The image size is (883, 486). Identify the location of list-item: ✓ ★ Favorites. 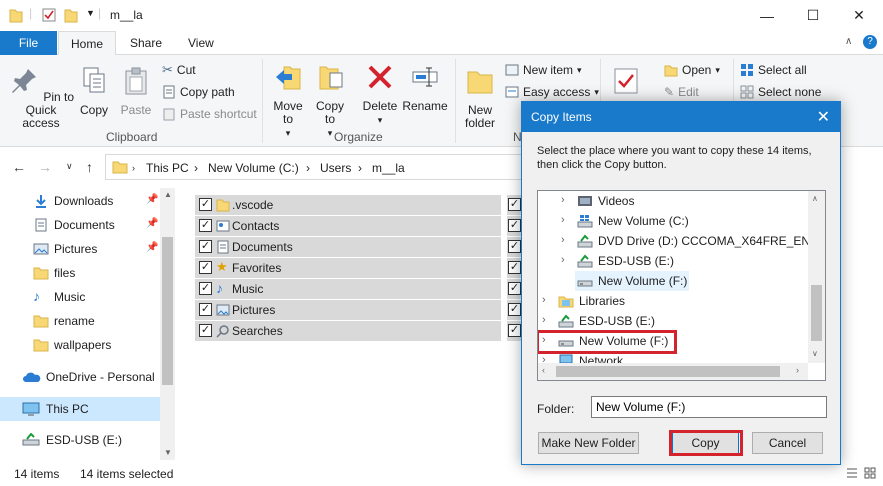
(348, 267).